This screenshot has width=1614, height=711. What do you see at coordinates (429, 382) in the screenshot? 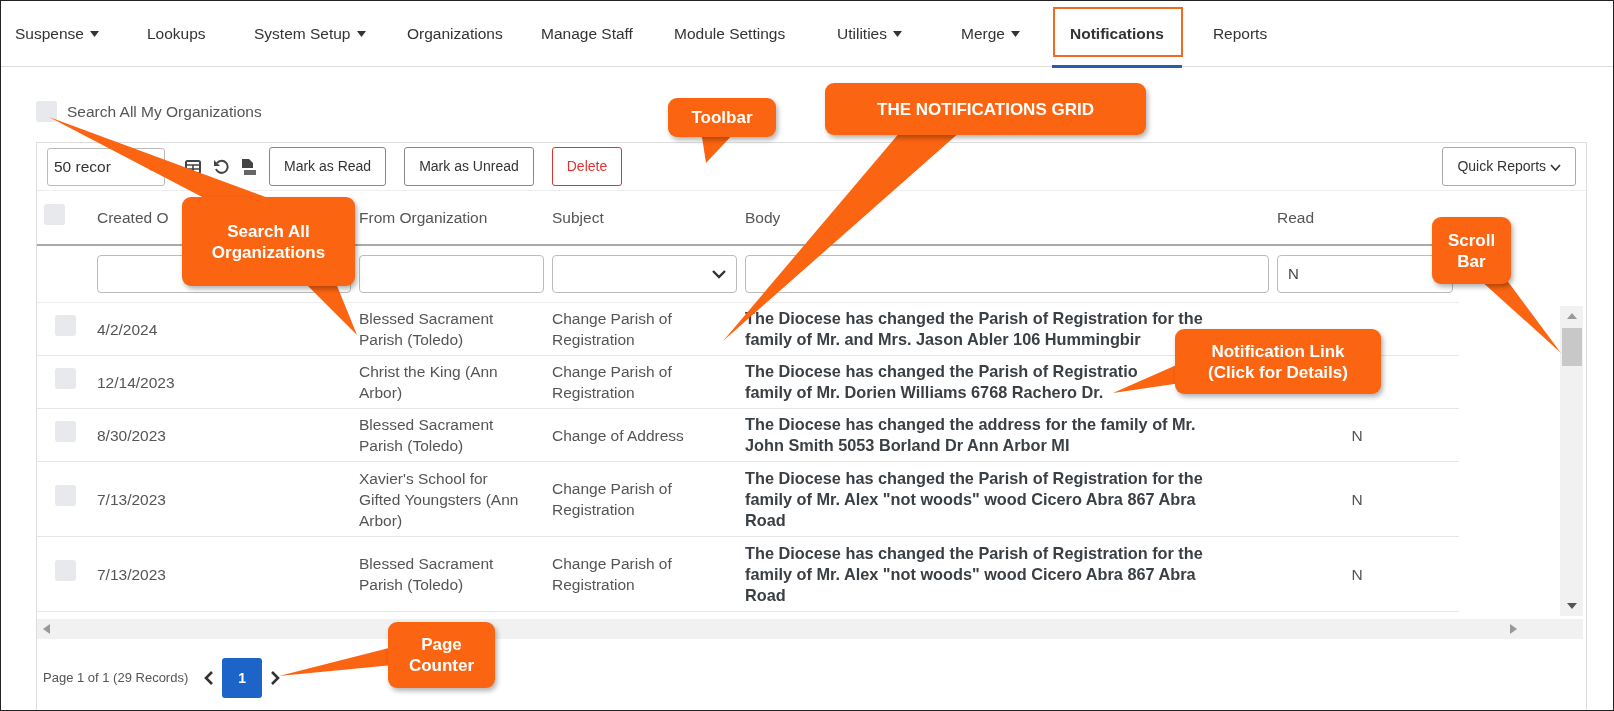
I see `table-cell-text: Christ the King (Ann Arbor)` at bounding box center [429, 382].